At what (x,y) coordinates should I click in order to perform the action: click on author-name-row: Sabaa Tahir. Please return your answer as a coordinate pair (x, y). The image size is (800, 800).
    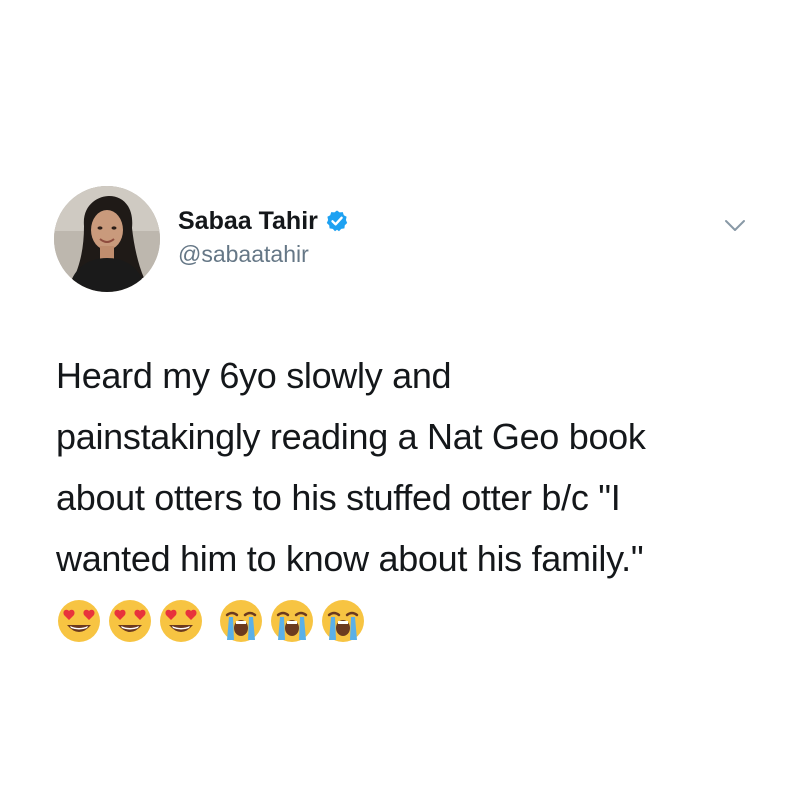
    Looking at the image, I should click on (263, 221).